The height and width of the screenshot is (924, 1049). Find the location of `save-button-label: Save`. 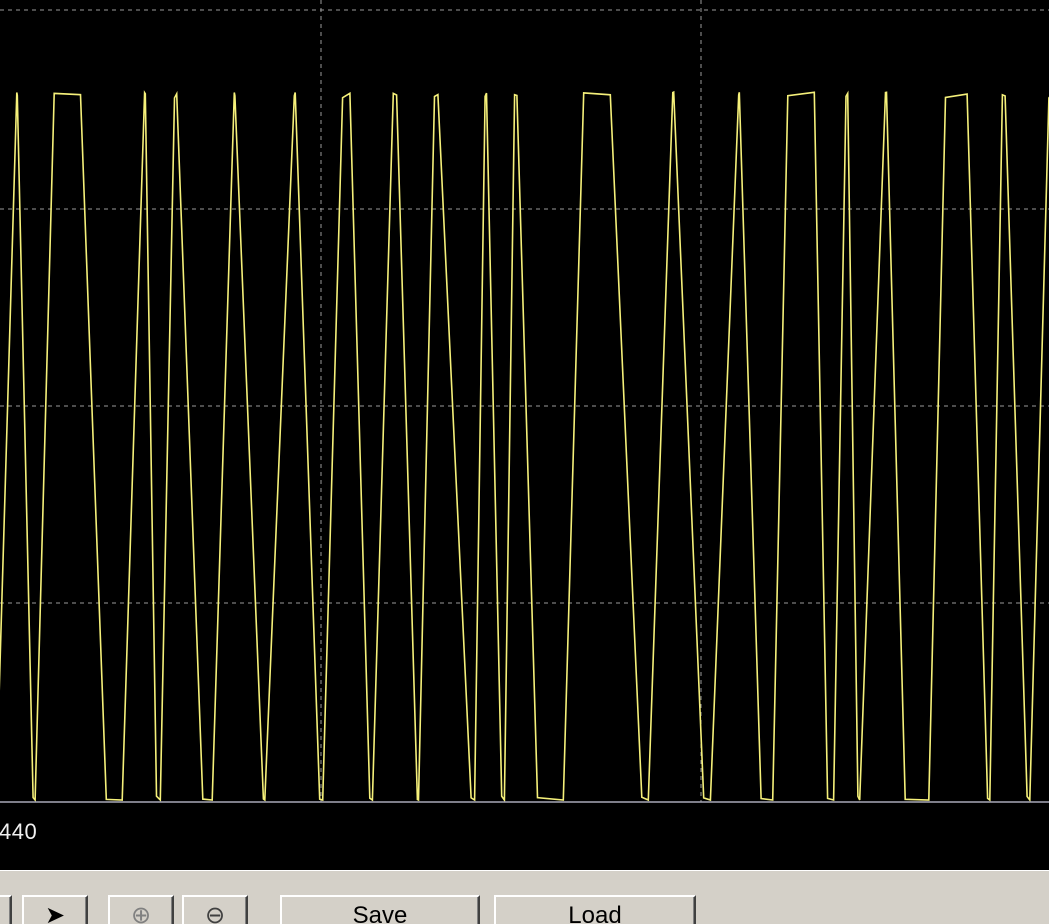

save-button-label: Save is located at coordinates (380, 913).